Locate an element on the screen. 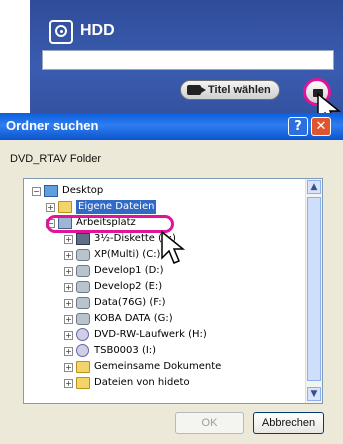 The height and width of the screenshot is (444, 343). scroll-up-icon: ▲ is located at coordinates (314, 187).